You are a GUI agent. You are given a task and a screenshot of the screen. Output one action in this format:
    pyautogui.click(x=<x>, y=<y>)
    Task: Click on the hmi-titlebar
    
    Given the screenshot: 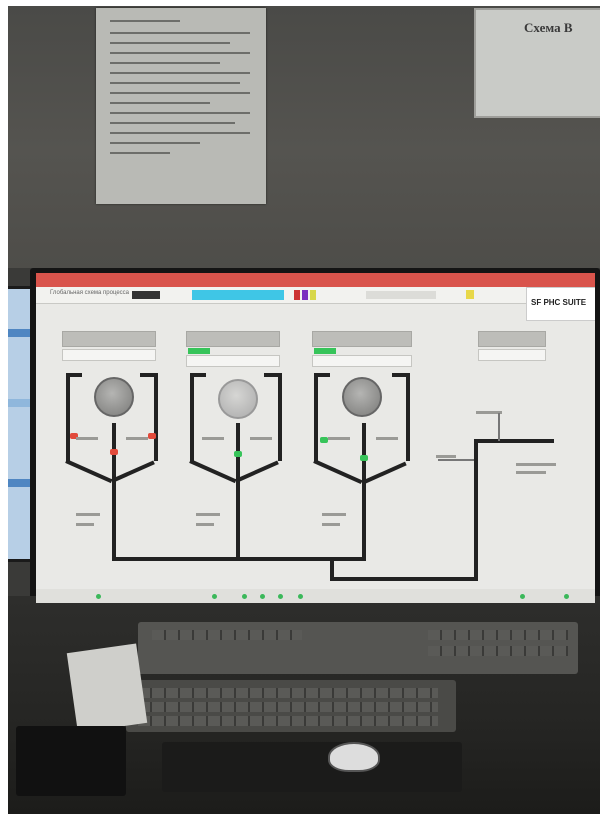 What is the action you would take?
    pyautogui.click(x=315, y=280)
    